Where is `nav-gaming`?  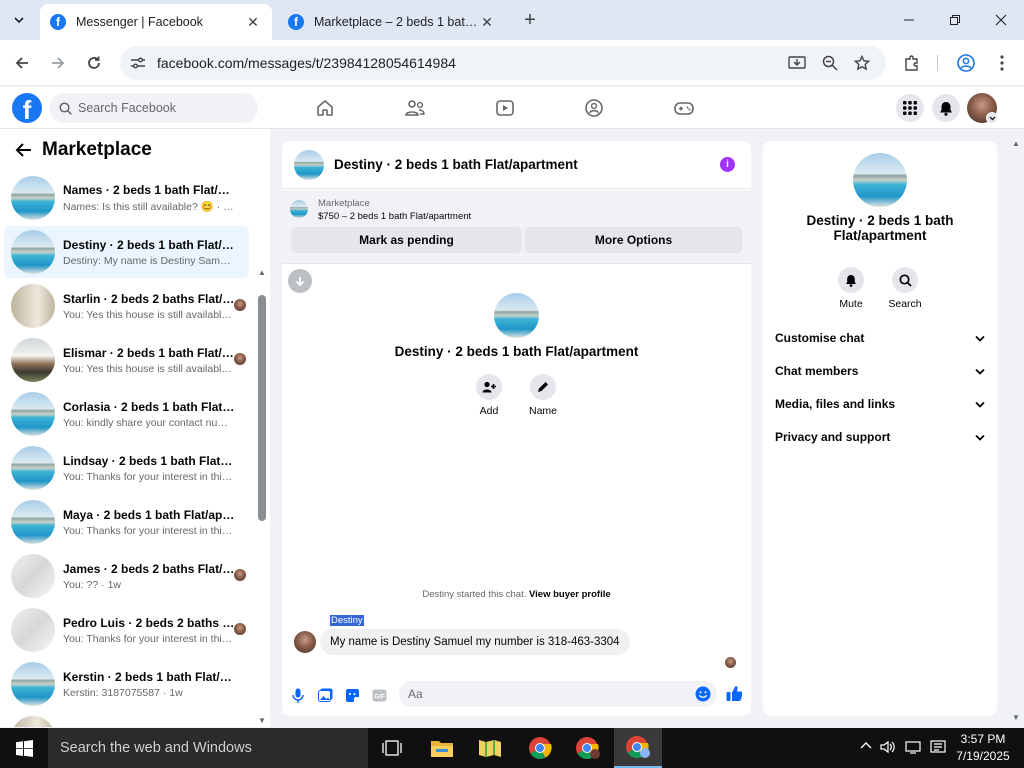
nav-gaming is located at coordinates (684, 108).